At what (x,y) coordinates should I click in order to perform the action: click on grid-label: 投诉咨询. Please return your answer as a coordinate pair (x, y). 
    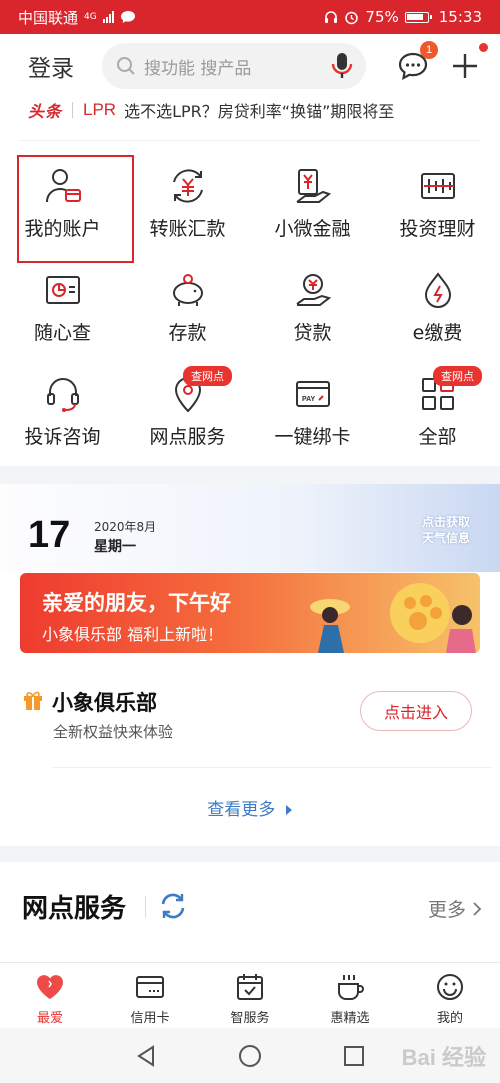
    Looking at the image, I should click on (62, 437).